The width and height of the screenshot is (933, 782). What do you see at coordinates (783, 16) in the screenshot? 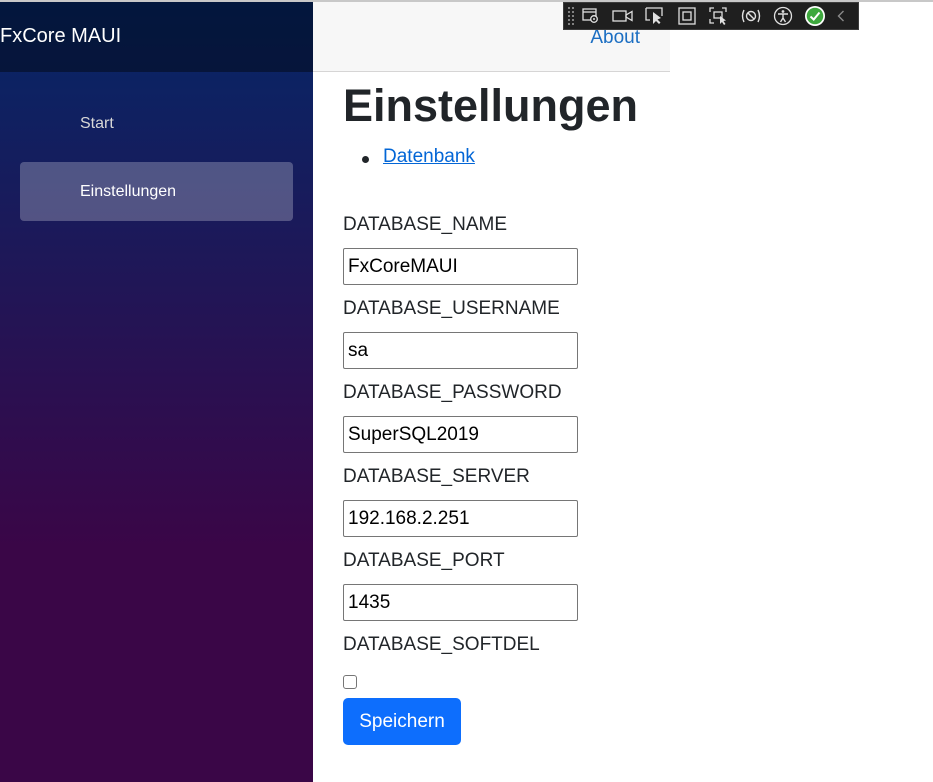
I see `accessibility-icon` at bounding box center [783, 16].